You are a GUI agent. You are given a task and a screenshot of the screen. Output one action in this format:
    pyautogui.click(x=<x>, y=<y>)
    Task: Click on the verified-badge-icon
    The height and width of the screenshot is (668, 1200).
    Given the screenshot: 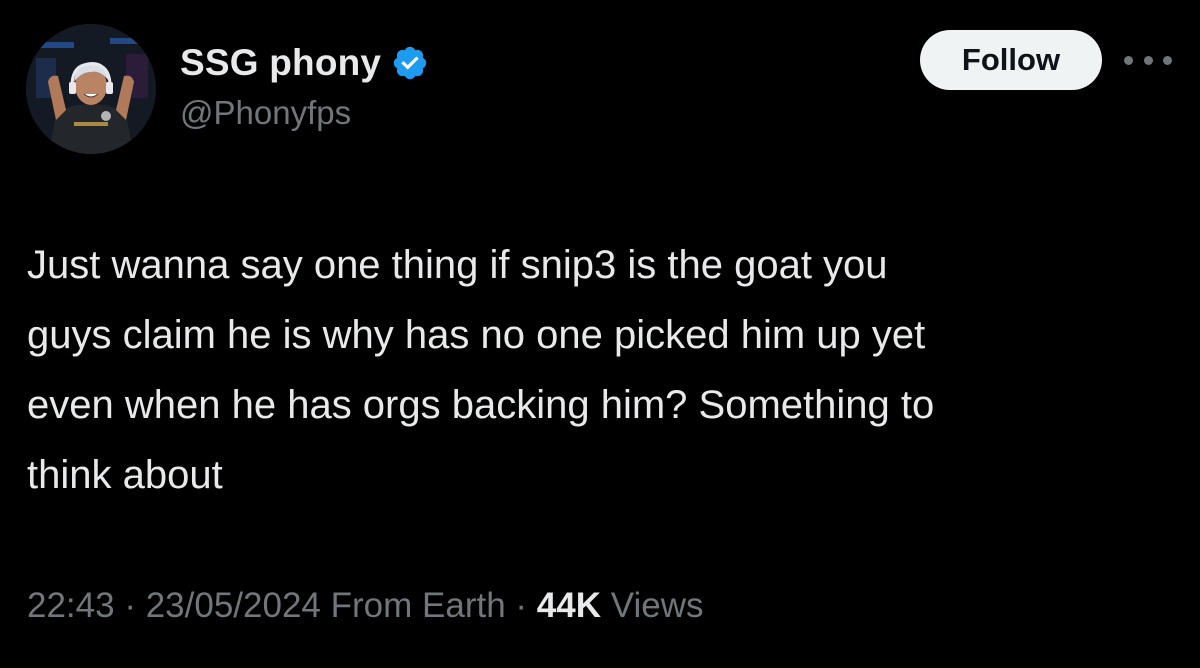 What is the action you would take?
    pyautogui.click(x=410, y=63)
    